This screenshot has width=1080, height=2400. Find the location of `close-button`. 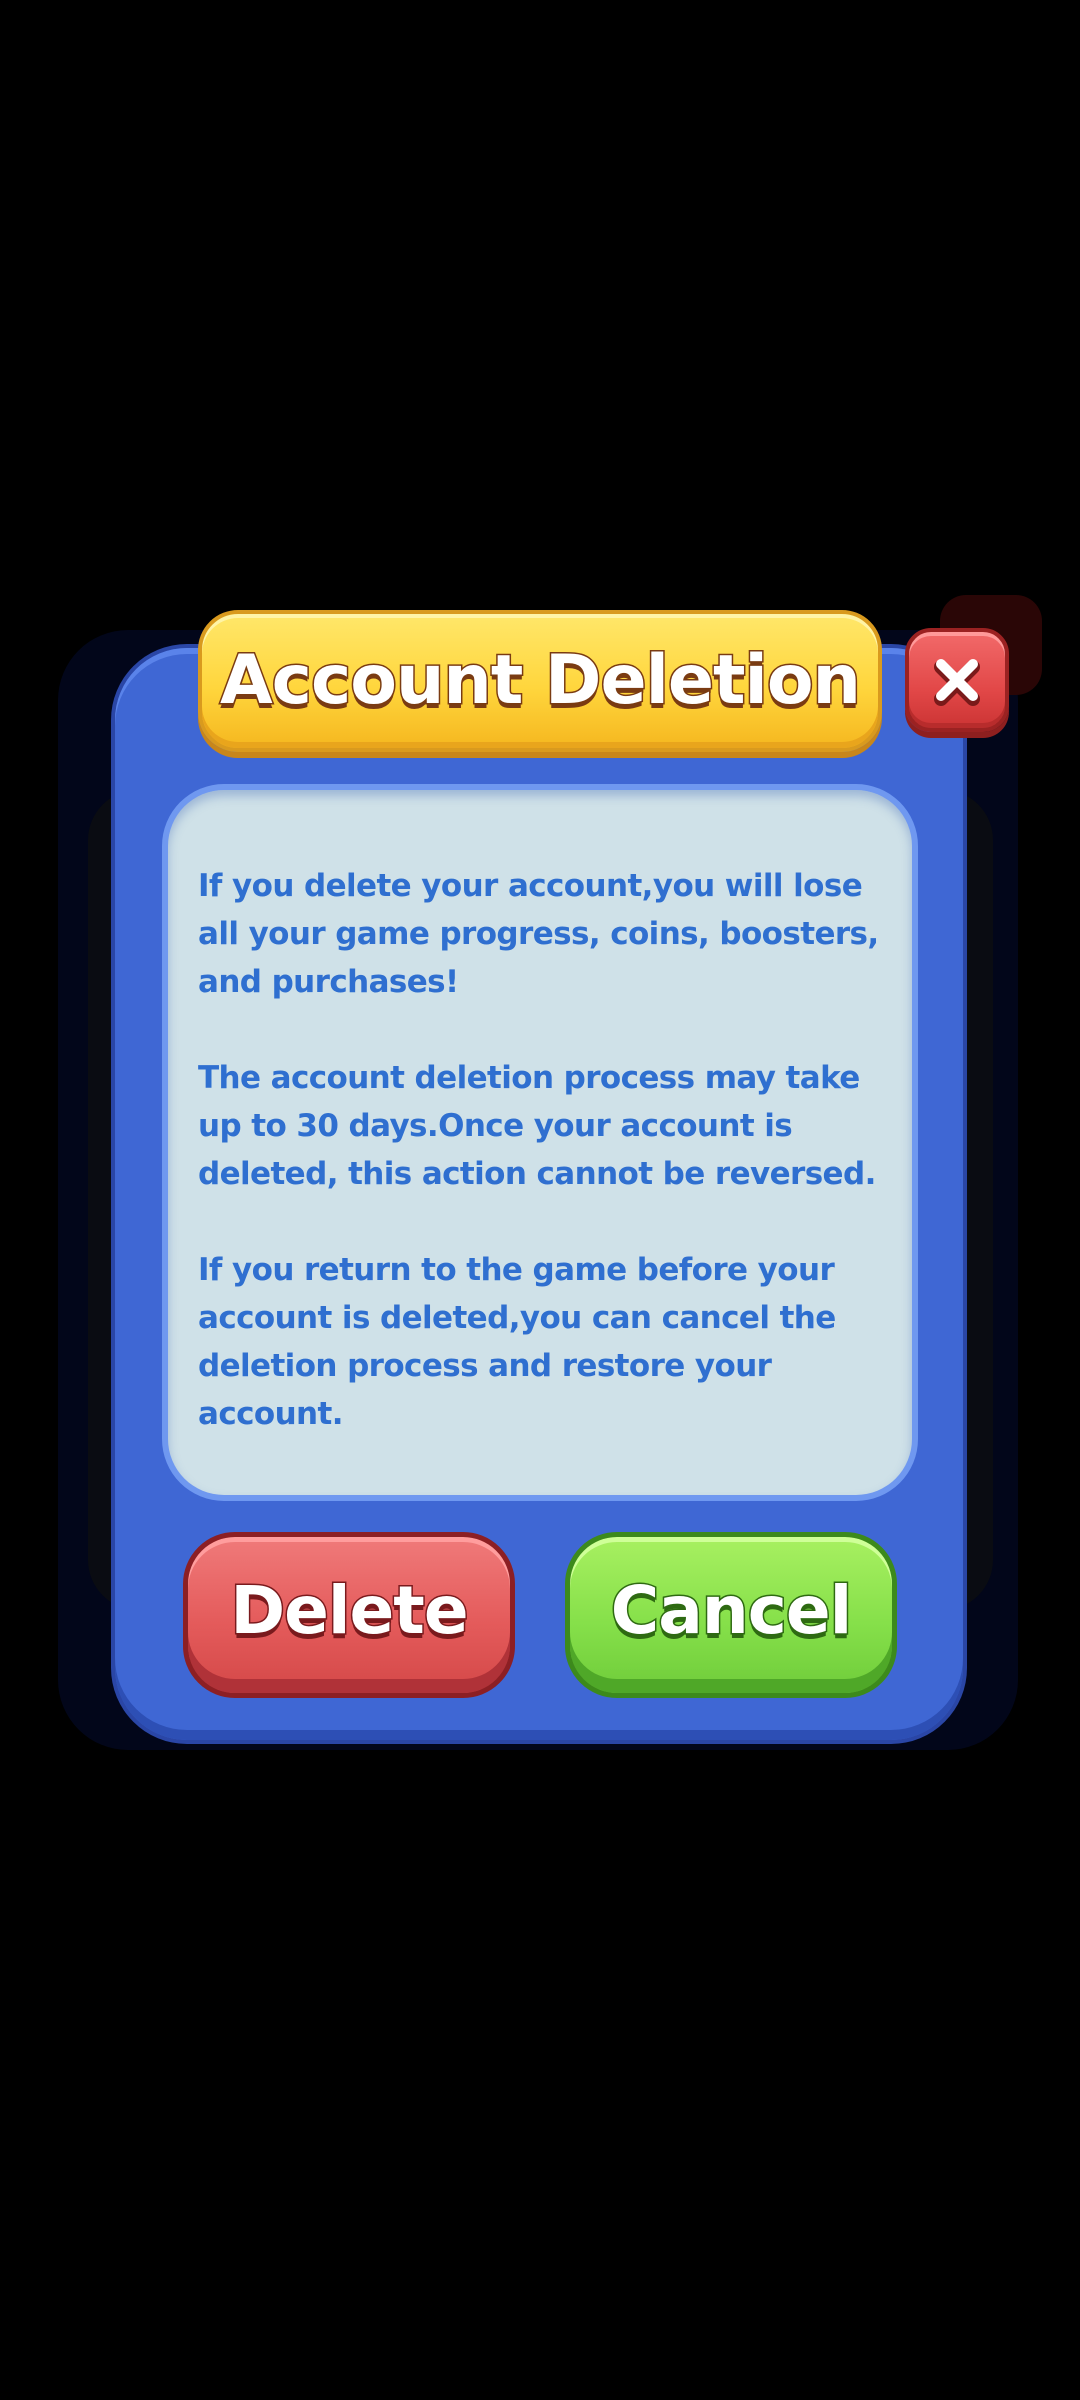

close-button is located at coordinates (957, 680).